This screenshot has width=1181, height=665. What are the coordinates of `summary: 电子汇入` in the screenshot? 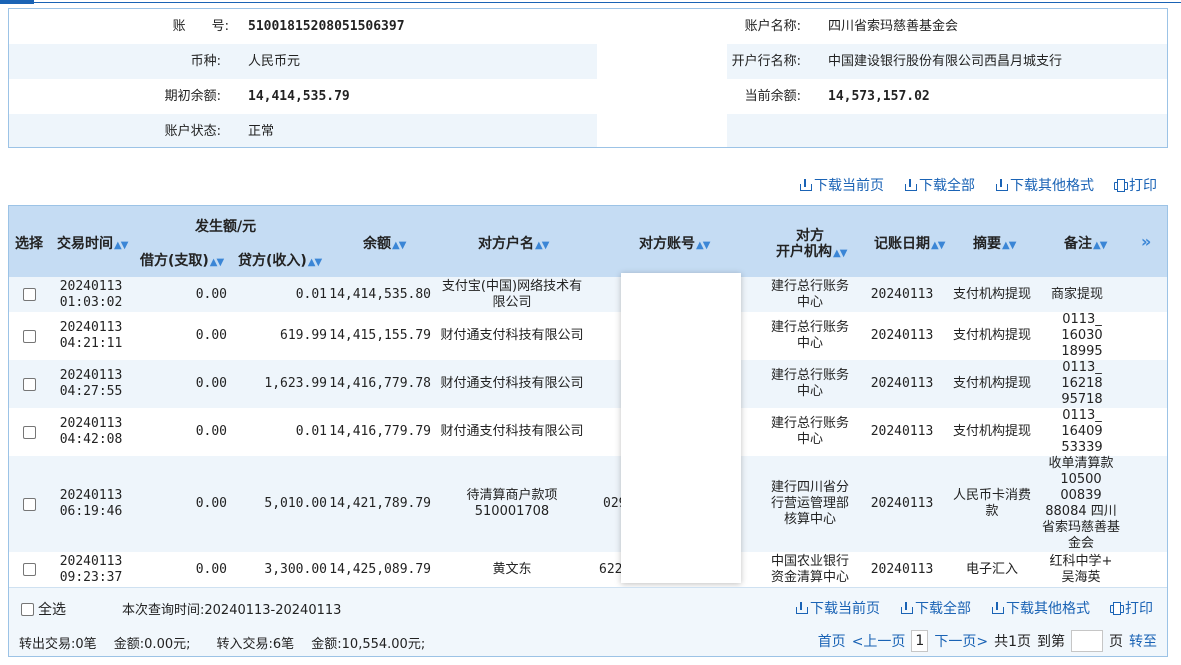 It's located at (991, 569).